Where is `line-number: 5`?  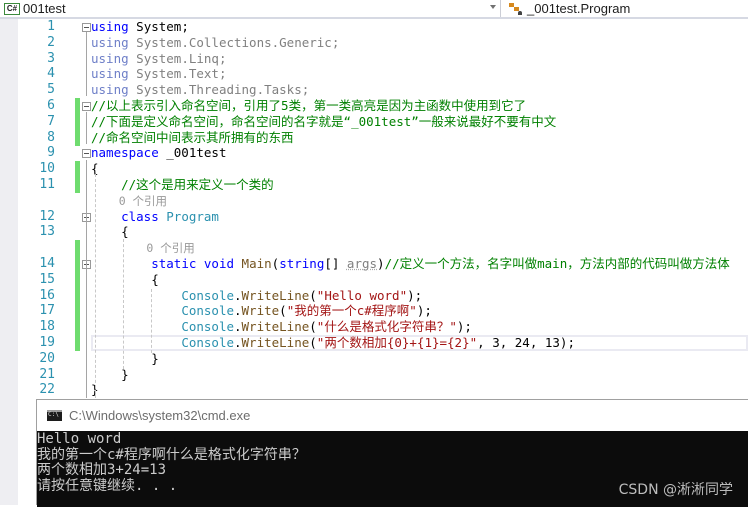
line-number: 5 is located at coordinates (51, 90).